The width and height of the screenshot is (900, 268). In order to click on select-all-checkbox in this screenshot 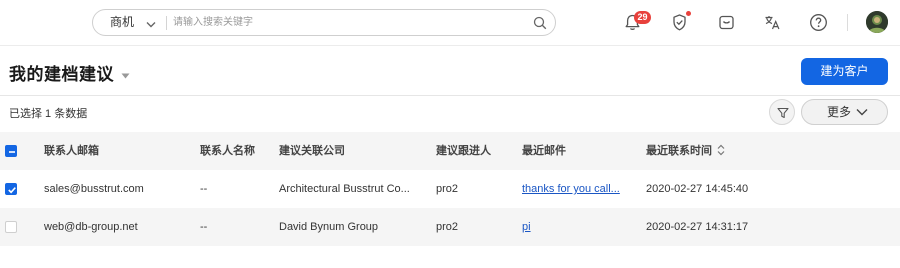, I will do `click(11, 151)`.